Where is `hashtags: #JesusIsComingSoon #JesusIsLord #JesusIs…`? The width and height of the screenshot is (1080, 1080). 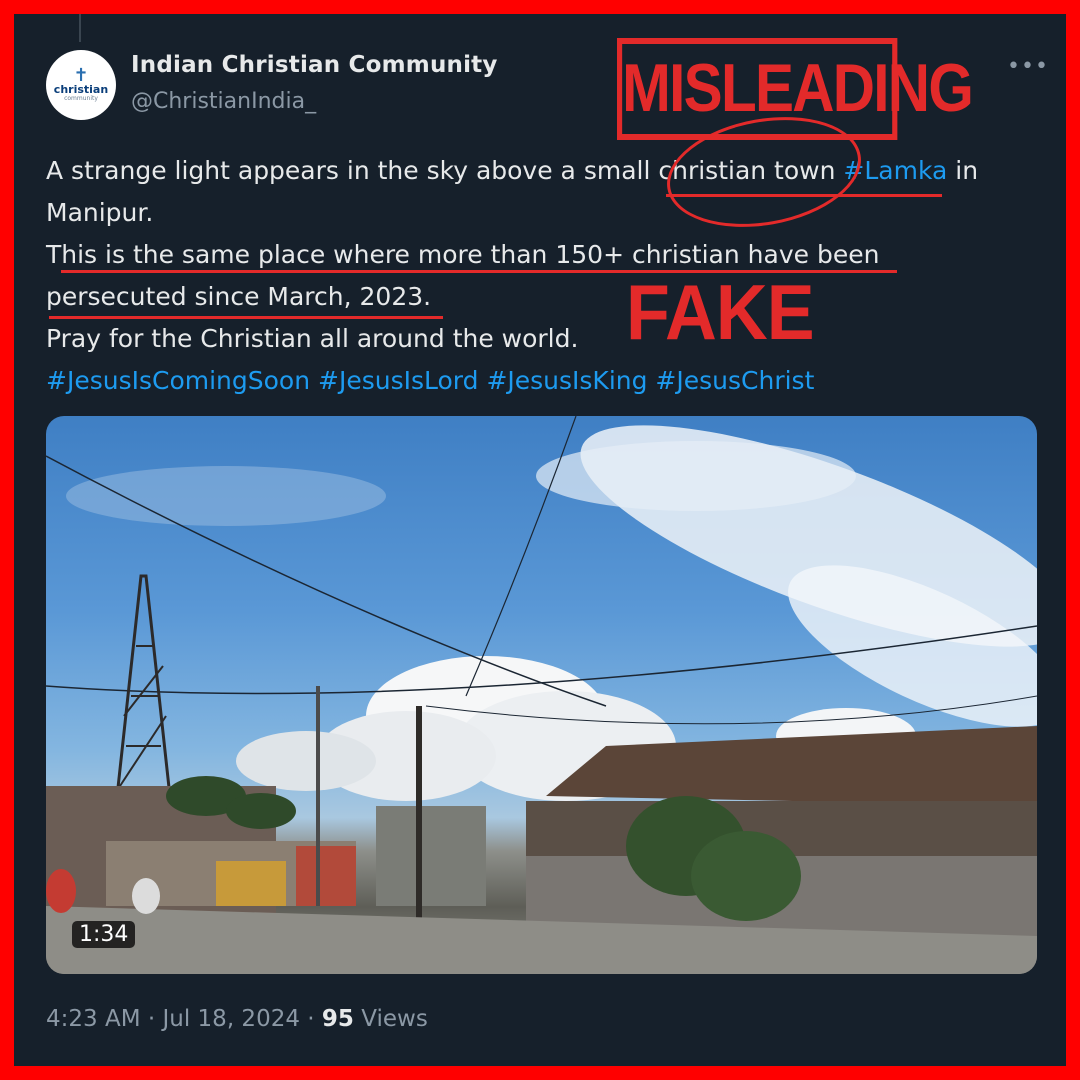
hashtags: #JesusIsComingSoon #JesusIsLord #JesusIs… is located at coordinates (541, 381).